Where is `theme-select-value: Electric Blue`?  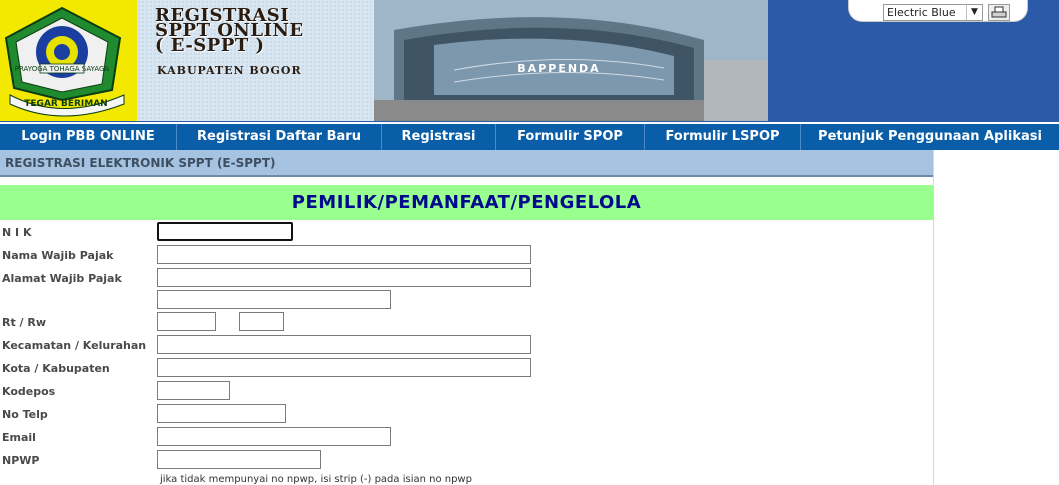
theme-select-value: Electric Blue is located at coordinates (921, 12).